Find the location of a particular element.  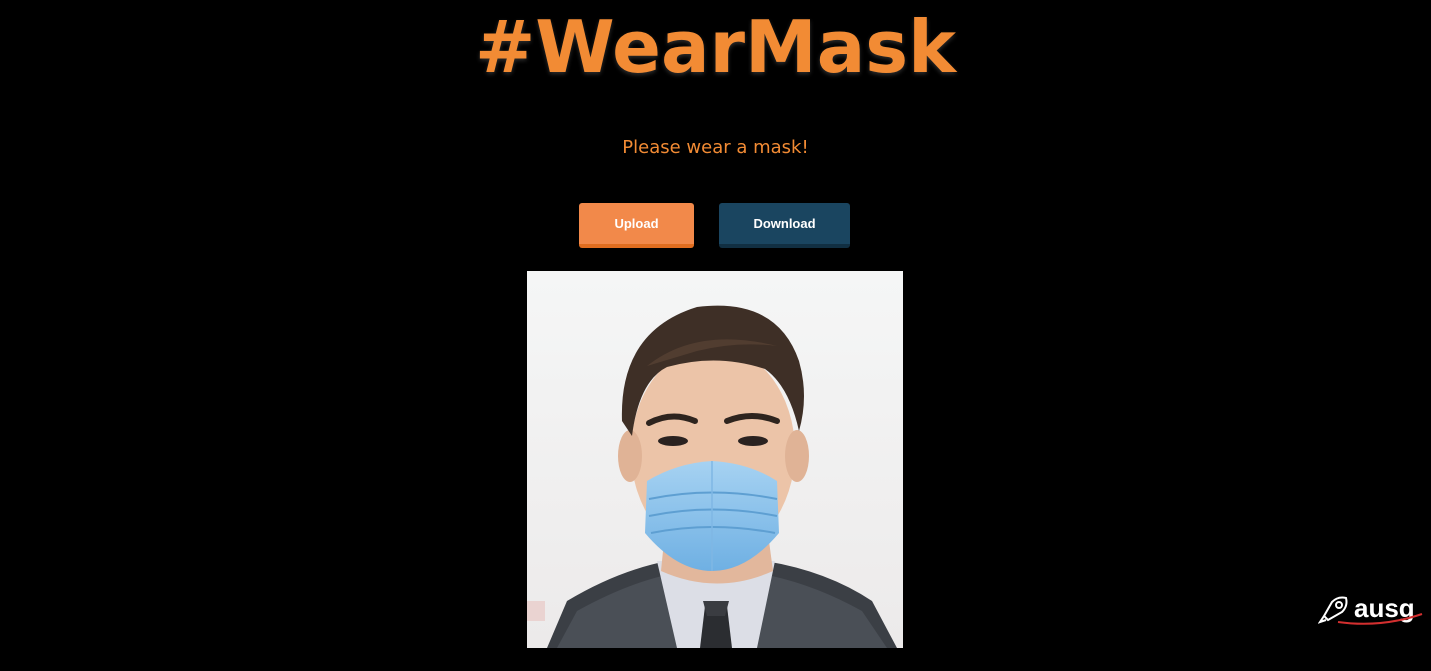

result-image is located at coordinates (715, 459).